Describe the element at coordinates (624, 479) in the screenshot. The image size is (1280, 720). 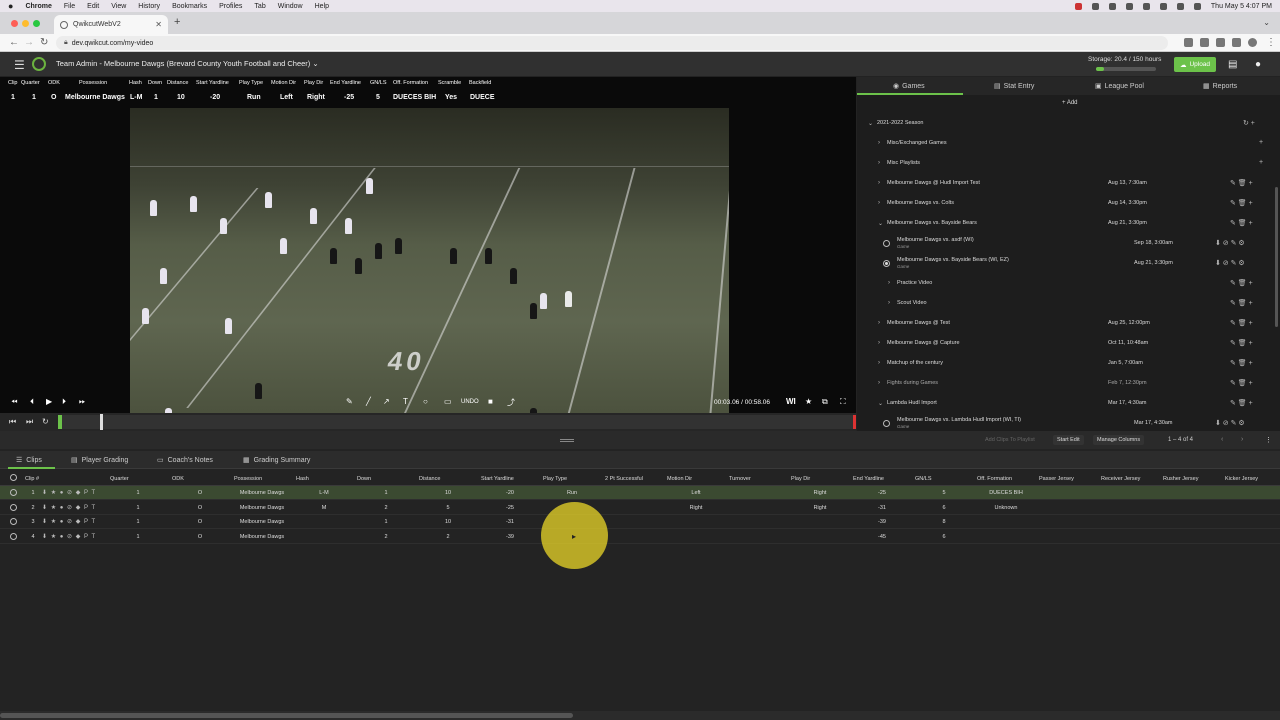
I see `column-header: 2 Pt Successful` at that location.